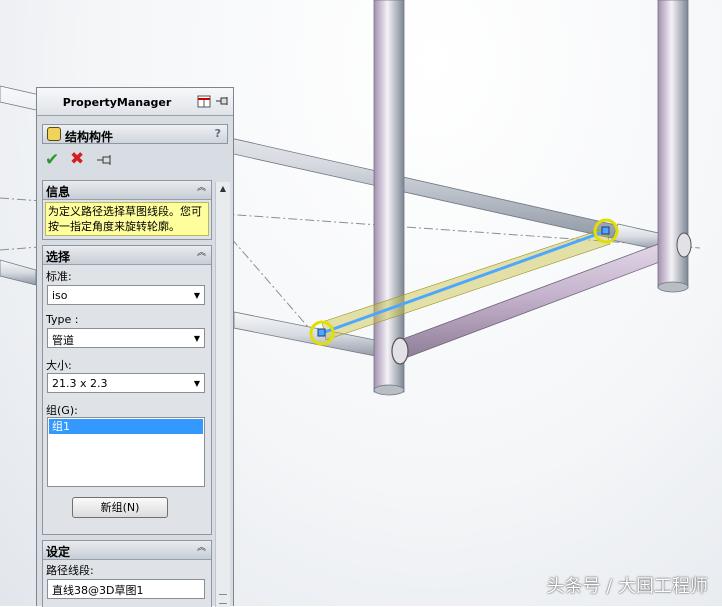 The width and height of the screenshot is (722, 607). Describe the element at coordinates (59, 276) in the screenshot. I see `standard-label: 标准:` at that location.